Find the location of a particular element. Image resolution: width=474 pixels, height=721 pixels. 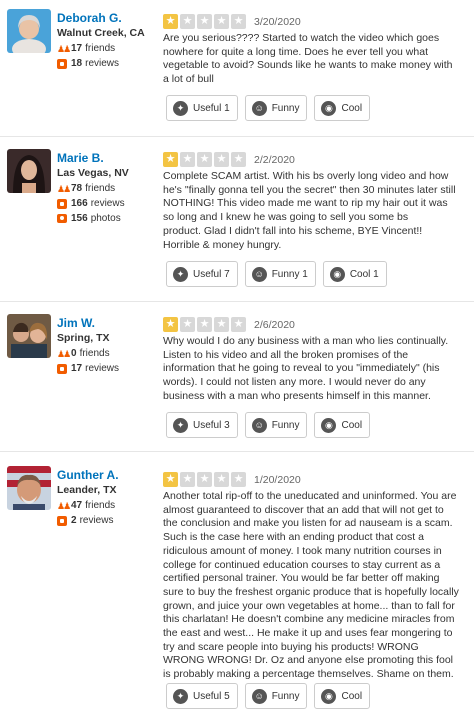

funny-button: ☺ Funny 1 is located at coordinates (280, 274).